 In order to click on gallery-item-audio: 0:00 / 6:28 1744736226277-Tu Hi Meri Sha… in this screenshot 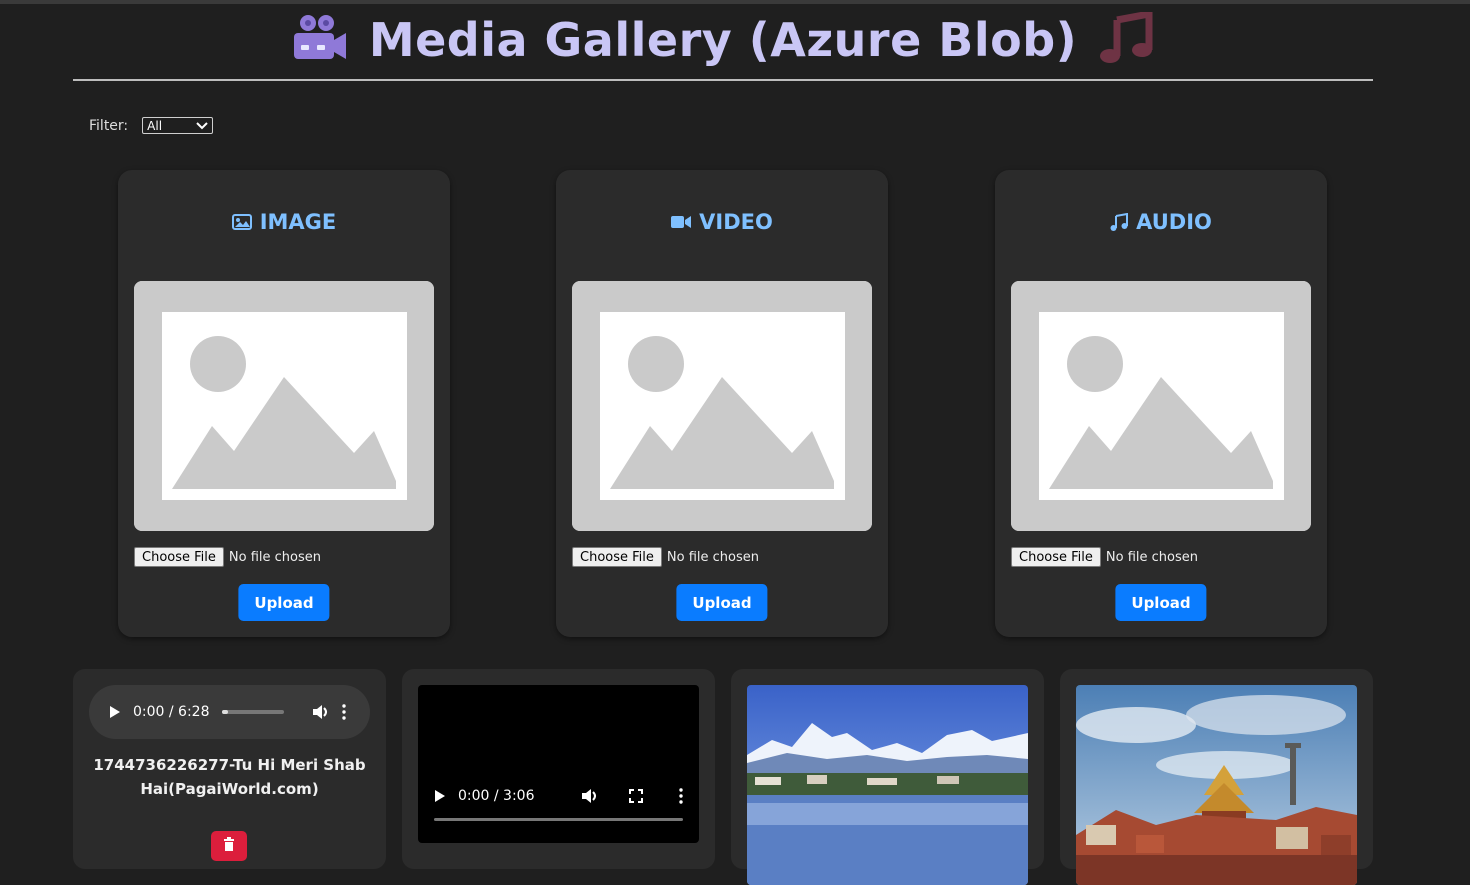, I will do `click(229, 769)`.